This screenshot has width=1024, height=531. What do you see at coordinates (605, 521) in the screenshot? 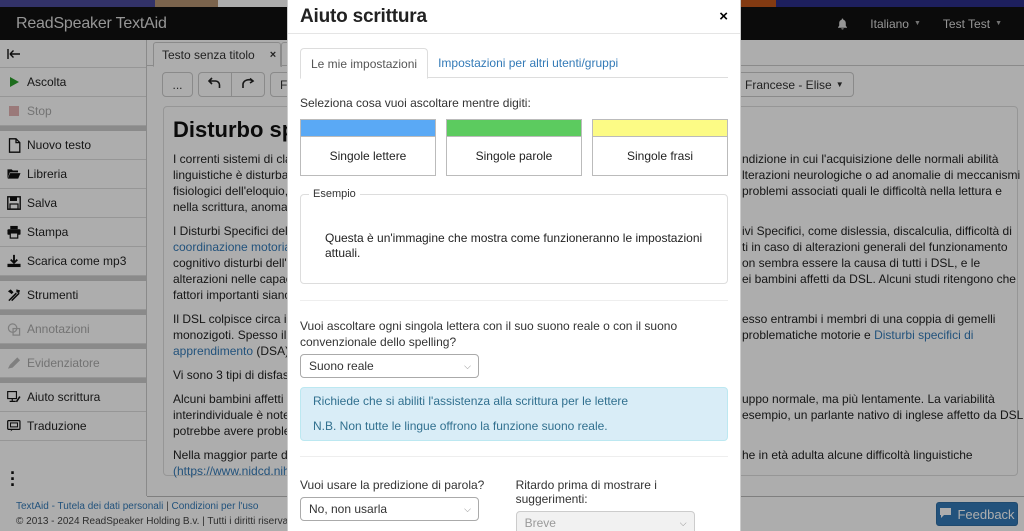
I see `suggestion-delay-select: Breve ⌵` at bounding box center [605, 521].